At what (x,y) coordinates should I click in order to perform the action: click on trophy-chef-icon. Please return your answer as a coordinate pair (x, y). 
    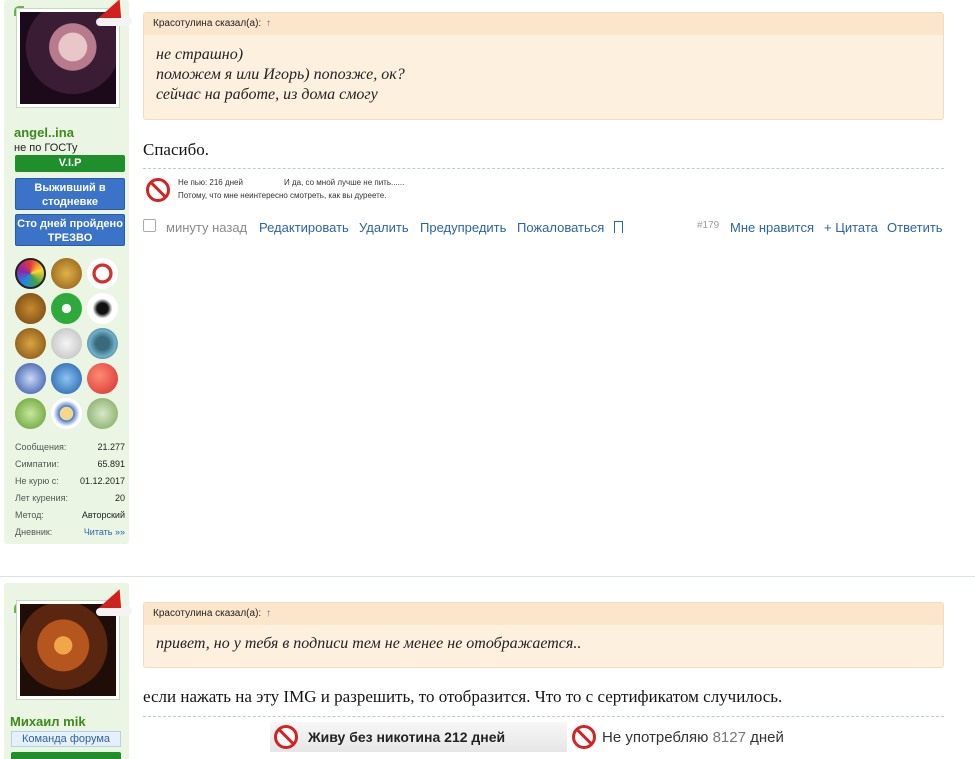
    Looking at the image, I should click on (66, 343).